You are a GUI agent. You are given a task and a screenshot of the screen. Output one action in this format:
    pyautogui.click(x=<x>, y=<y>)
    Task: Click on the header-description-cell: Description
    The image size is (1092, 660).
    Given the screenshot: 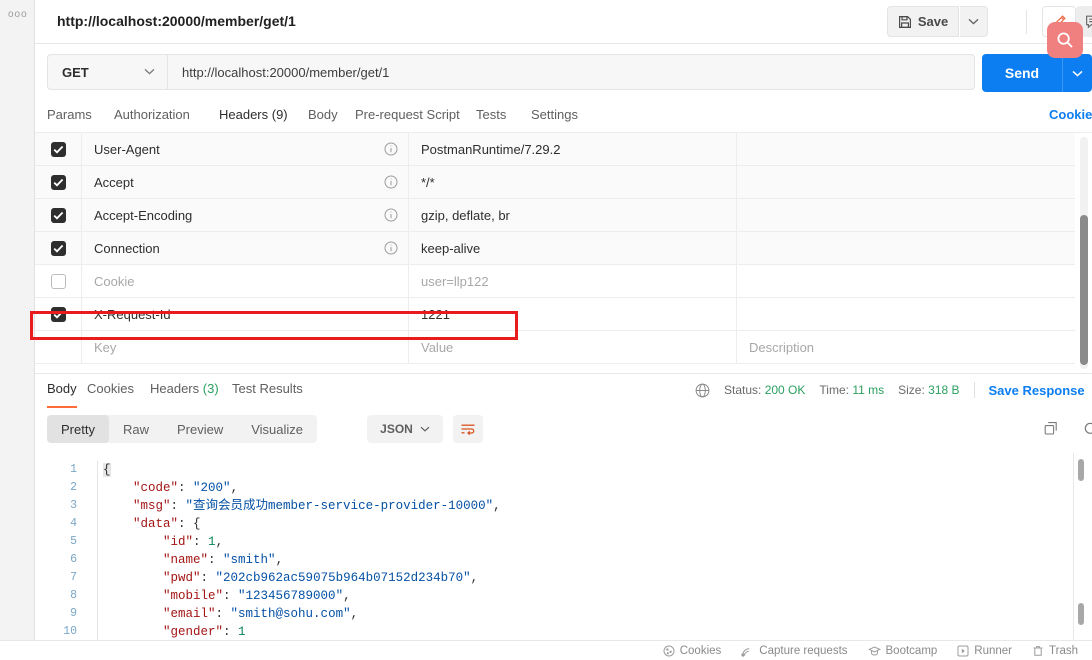 What is the action you would take?
    pyautogui.click(x=905, y=347)
    